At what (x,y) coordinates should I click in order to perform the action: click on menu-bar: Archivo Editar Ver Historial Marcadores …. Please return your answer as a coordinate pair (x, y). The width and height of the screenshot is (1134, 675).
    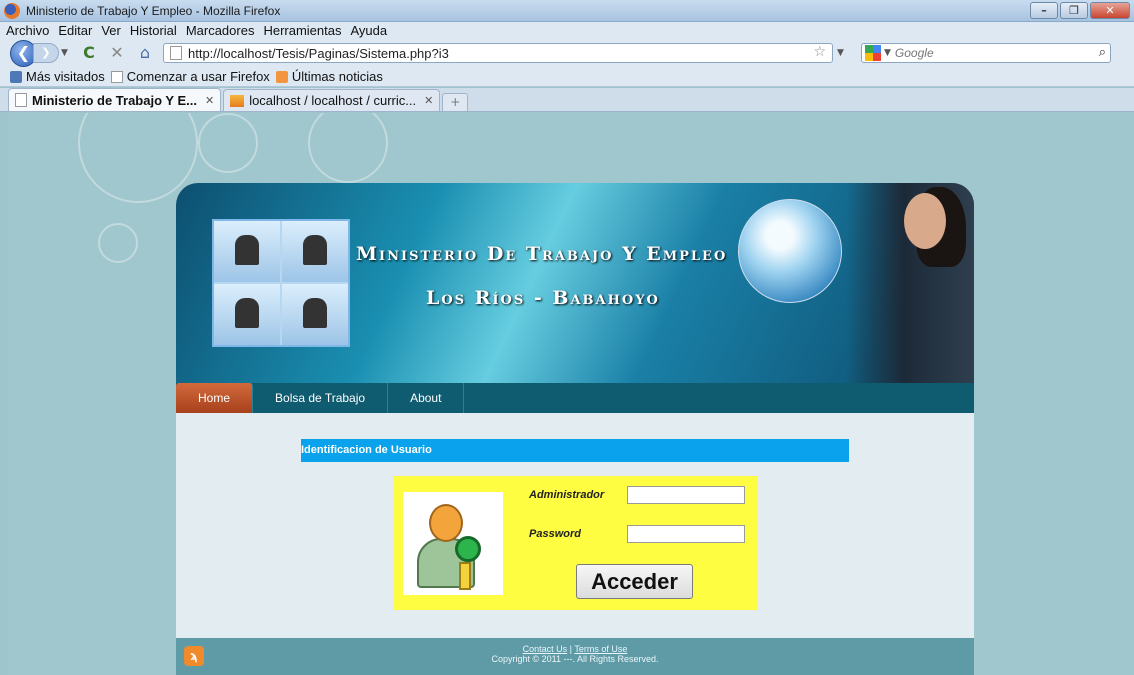
    Looking at the image, I should click on (567, 30).